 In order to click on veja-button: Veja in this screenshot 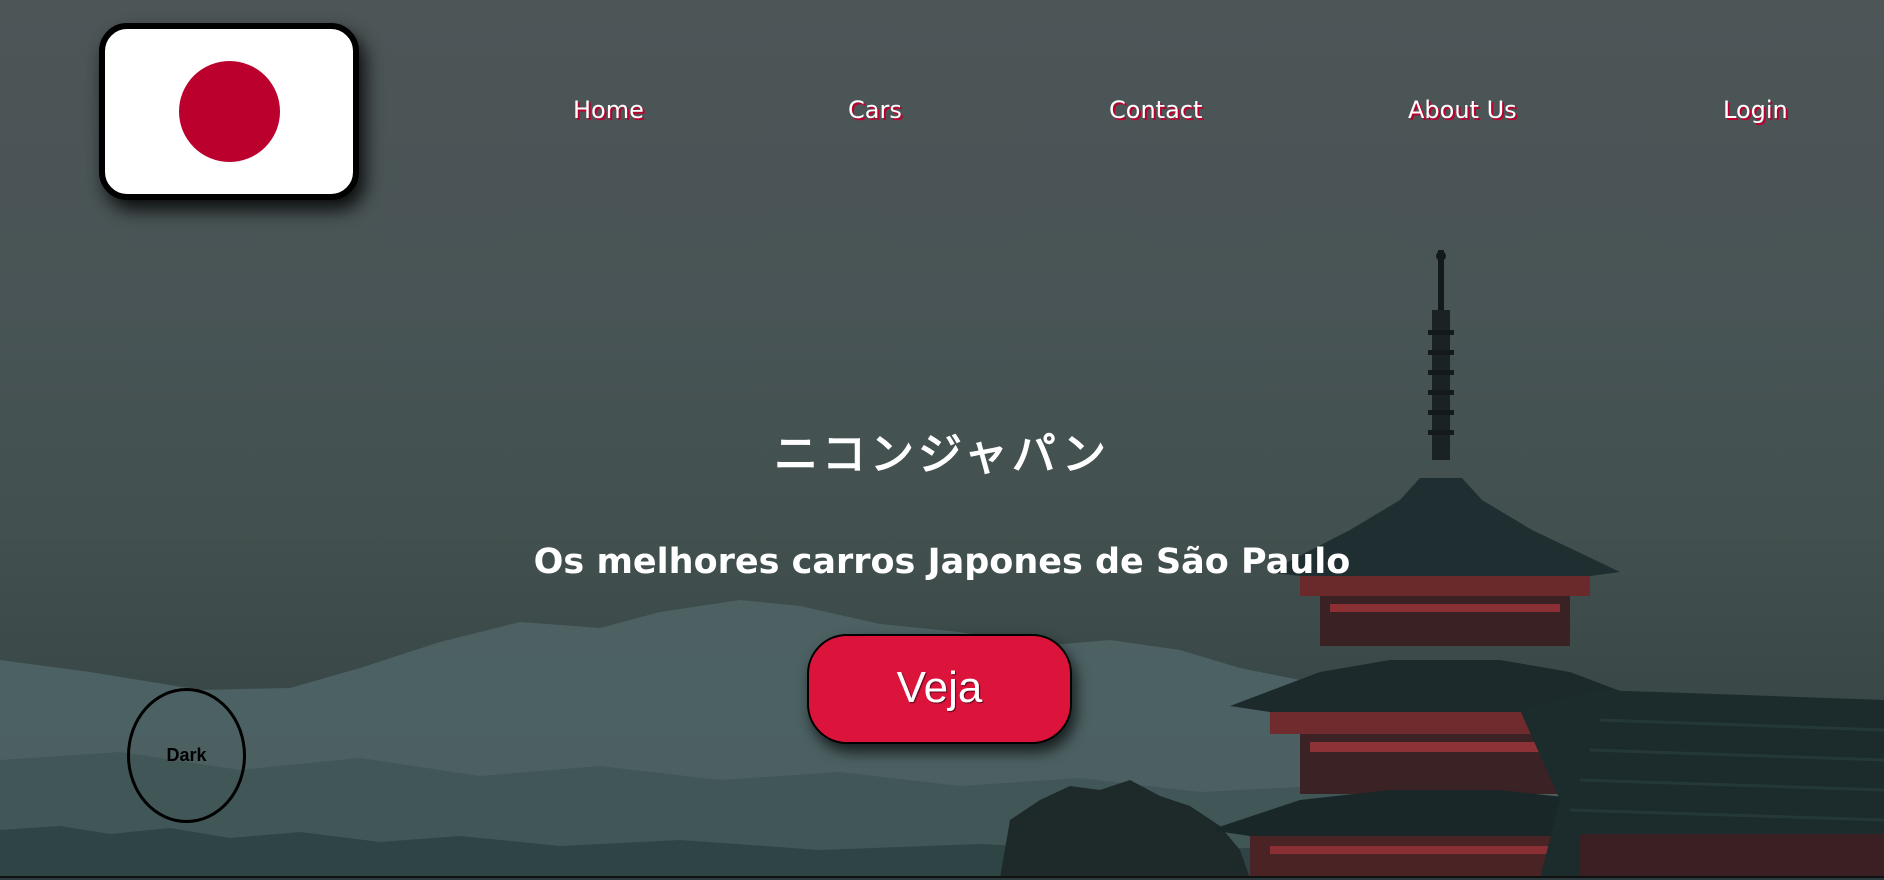, I will do `click(939, 689)`.